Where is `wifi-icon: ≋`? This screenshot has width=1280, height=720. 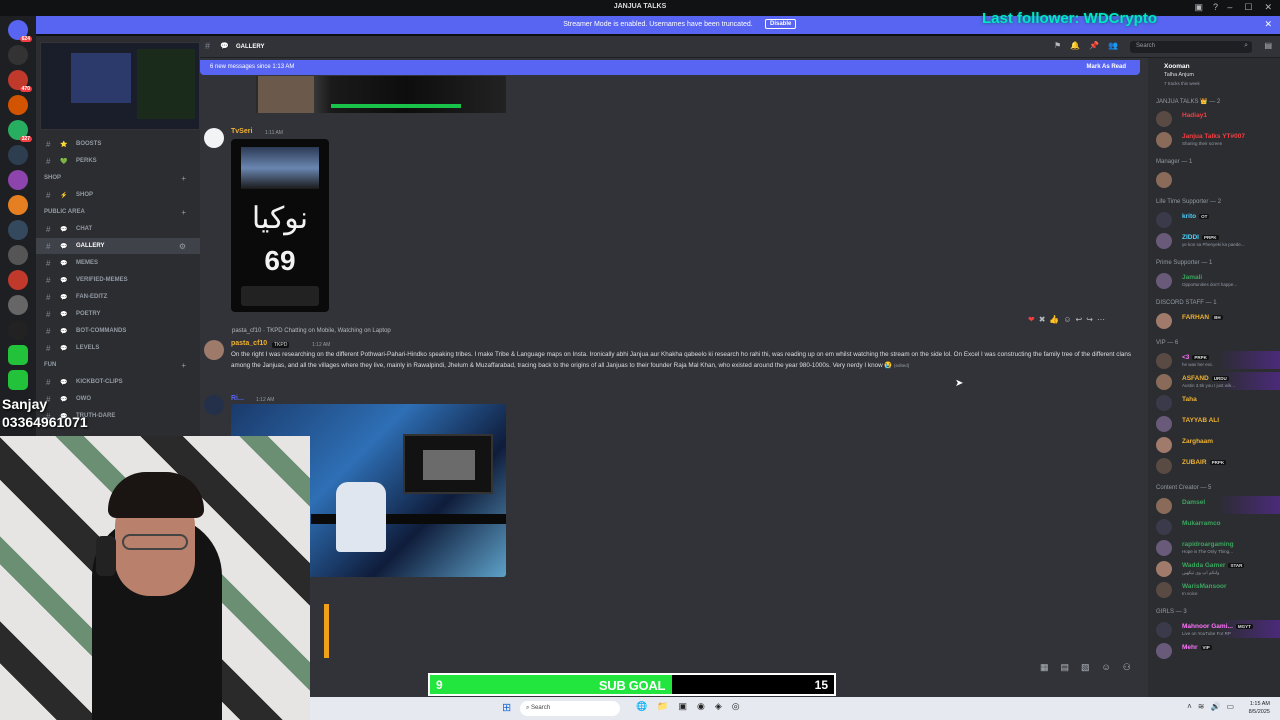
wifi-icon: ≋ is located at coordinates (1201, 706).